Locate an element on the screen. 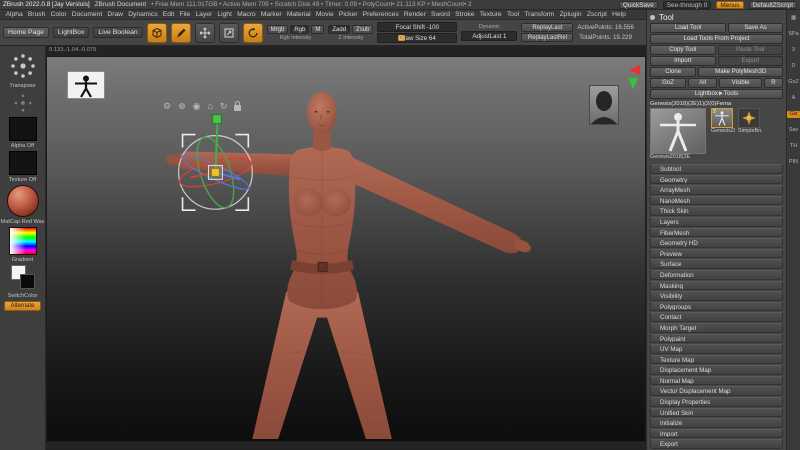  camera-head-thumbnail is located at coordinates (604, 105).